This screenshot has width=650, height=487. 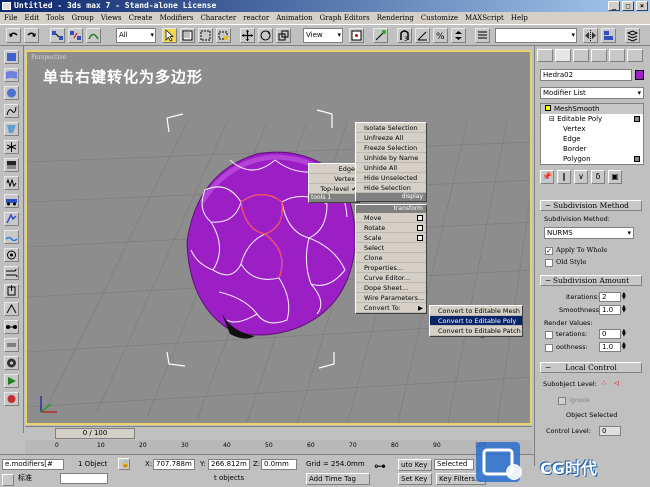 I want to click on y-coordinate-field: 266.812m, so click(x=229, y=464).